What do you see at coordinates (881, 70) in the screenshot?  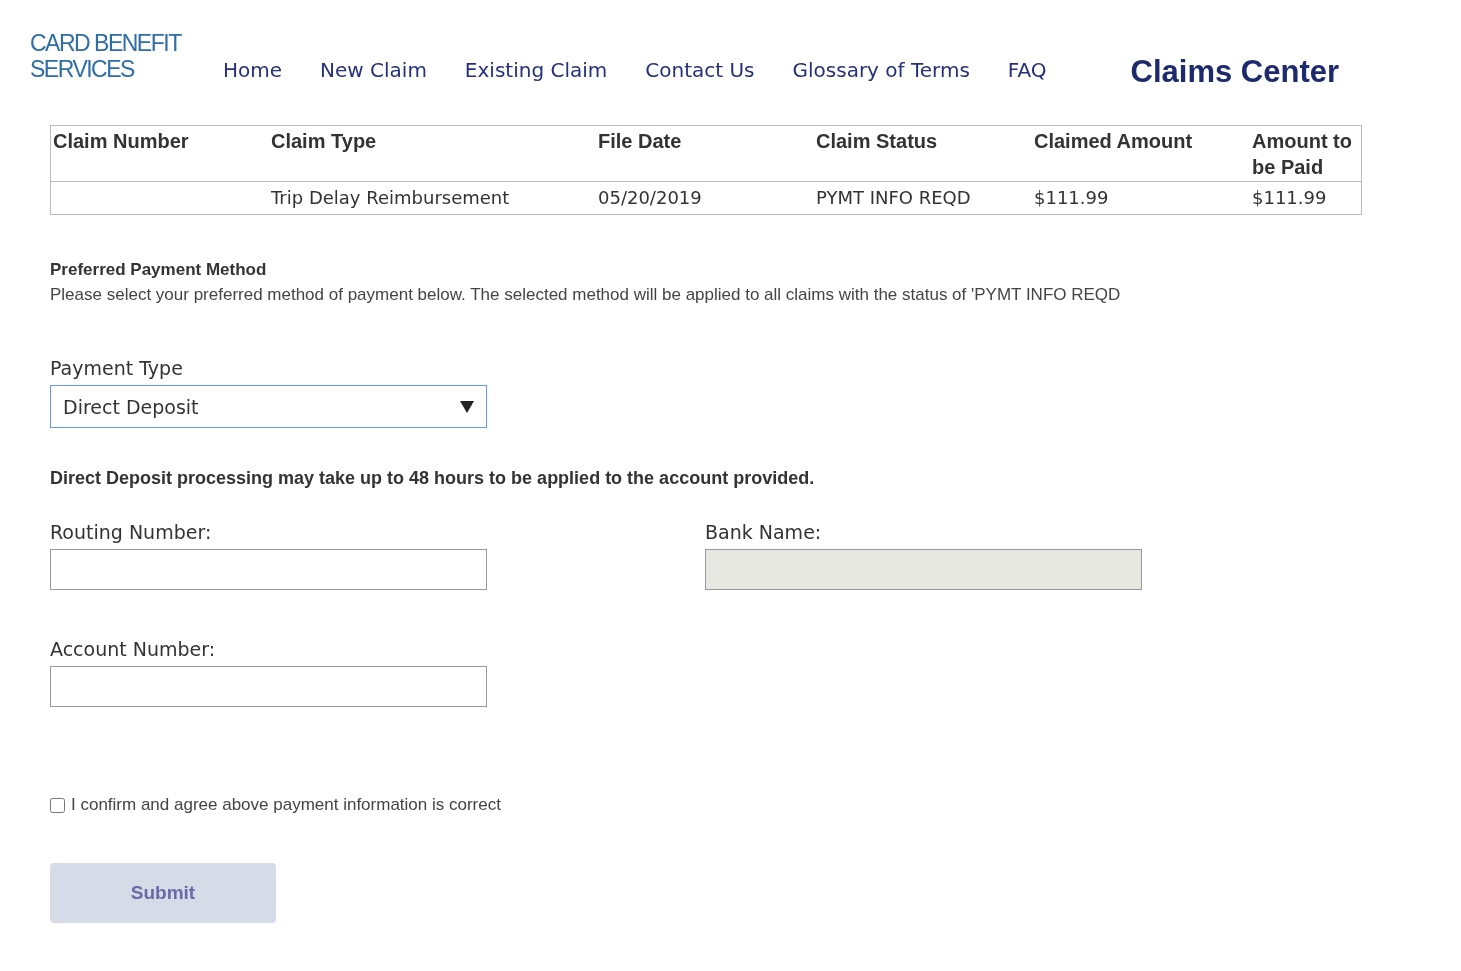 I see `nav-link: Glossary of Terms` at bounding box center [881, 70].